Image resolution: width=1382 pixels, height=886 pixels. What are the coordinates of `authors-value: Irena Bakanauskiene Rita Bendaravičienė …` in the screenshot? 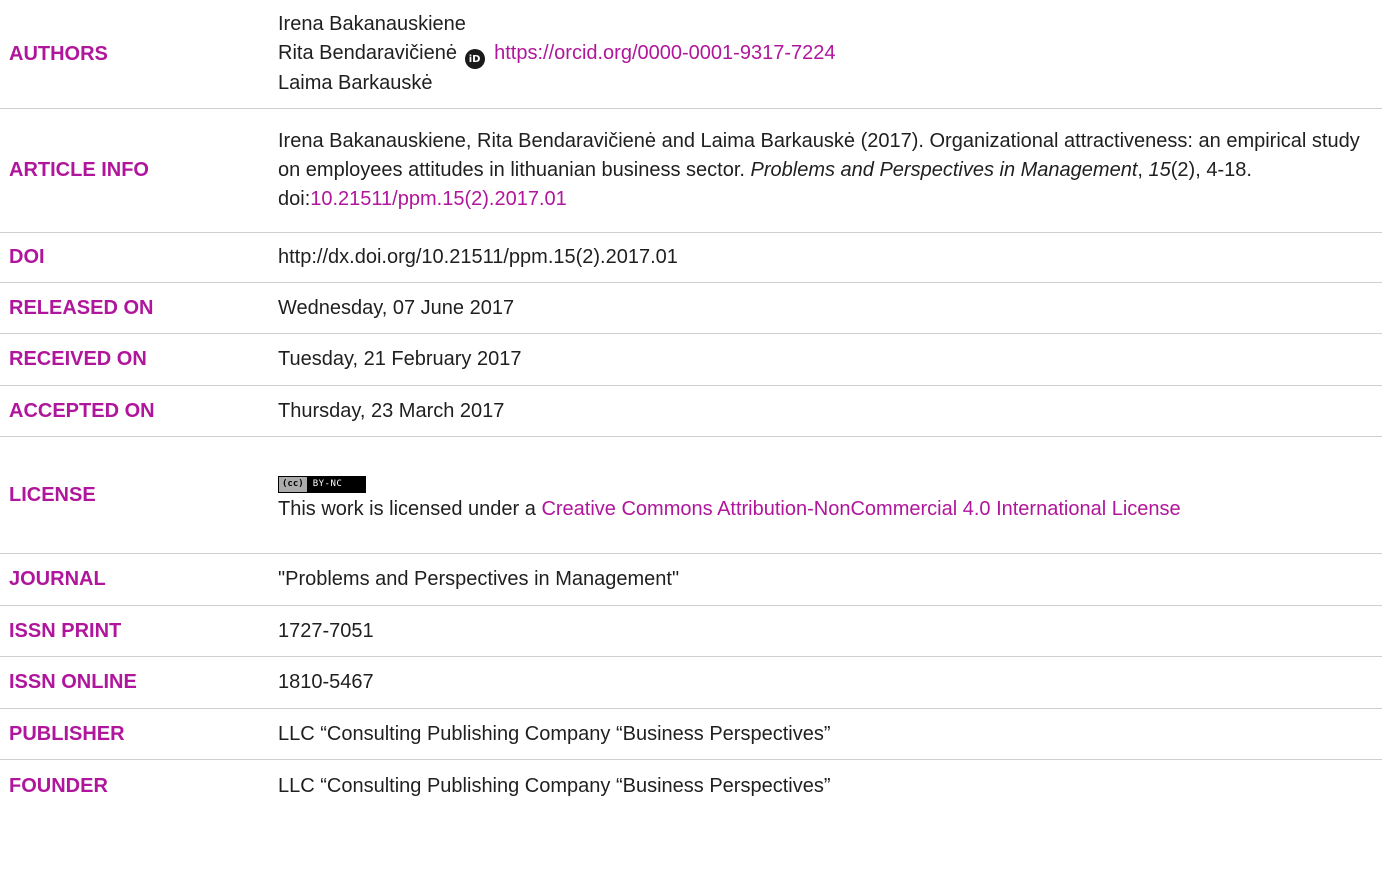 It's located at (830, 54).